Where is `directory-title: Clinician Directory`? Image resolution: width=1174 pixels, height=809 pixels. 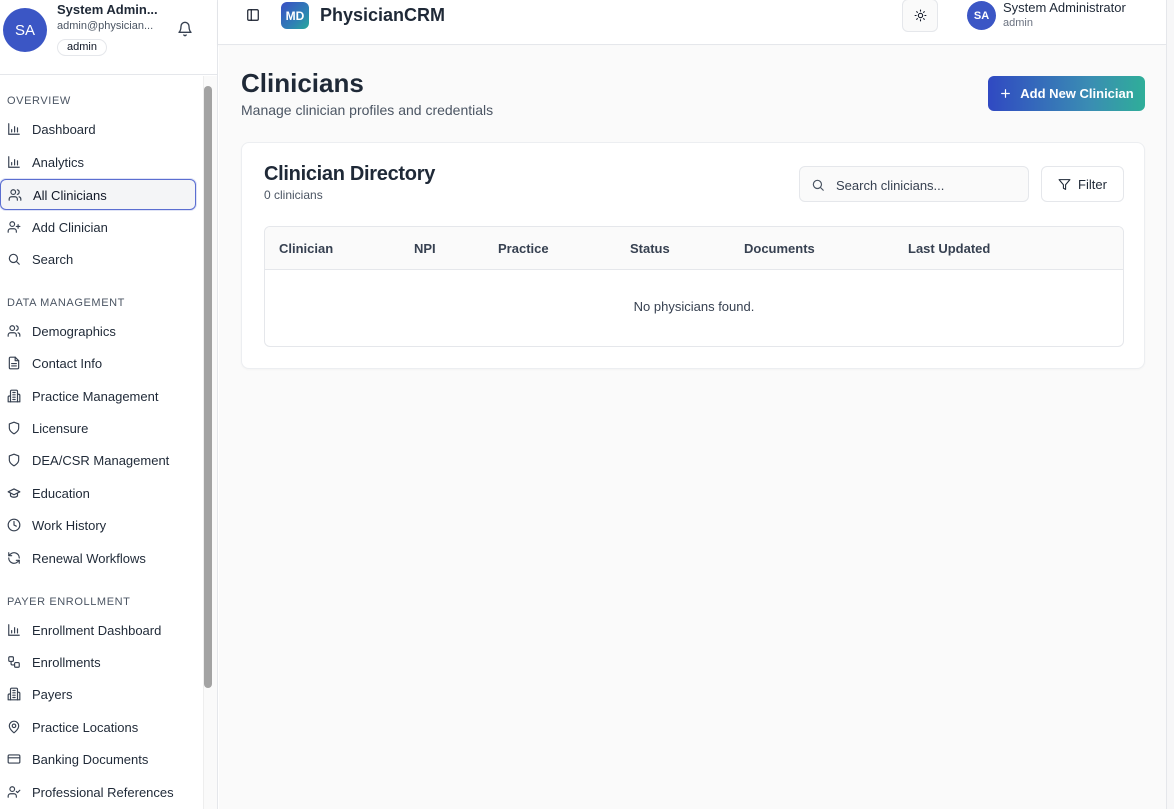
directory-title: Clinician Directory is located at coordinates (350, 174).